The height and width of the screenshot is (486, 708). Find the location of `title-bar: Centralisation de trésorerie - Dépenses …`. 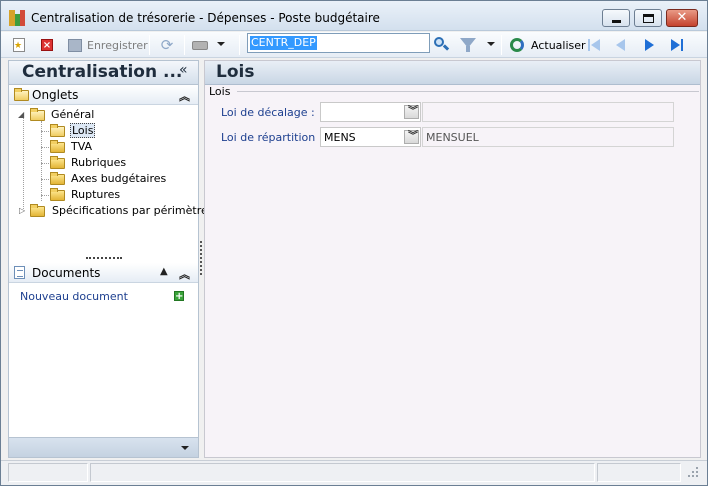

title-bar: Centralisation de trésorerie - Dépenses … is located at coordinates (354, 16).